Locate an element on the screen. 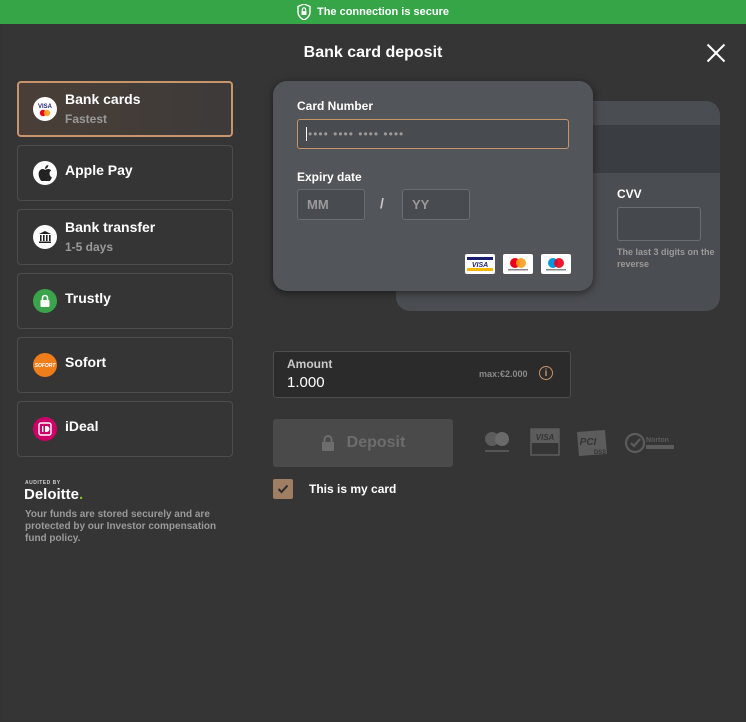 The image size is (746, 722). svg-text: DSS is located at coordinates (600, 453).